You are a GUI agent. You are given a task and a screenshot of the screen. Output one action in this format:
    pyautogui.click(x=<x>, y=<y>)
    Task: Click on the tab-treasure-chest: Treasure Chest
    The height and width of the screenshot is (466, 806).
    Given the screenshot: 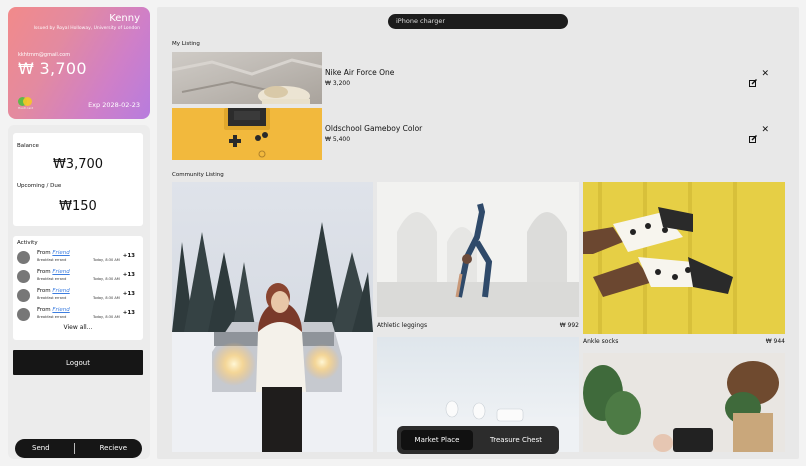 What is the action you would take?
    pyautogui.click(x=516, y=440)
    